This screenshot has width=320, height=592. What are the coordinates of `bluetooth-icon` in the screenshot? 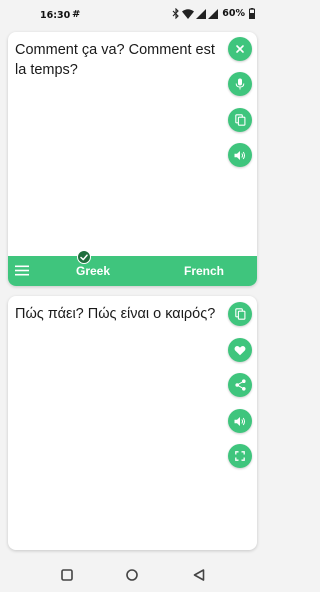 It's located at (176, 13).